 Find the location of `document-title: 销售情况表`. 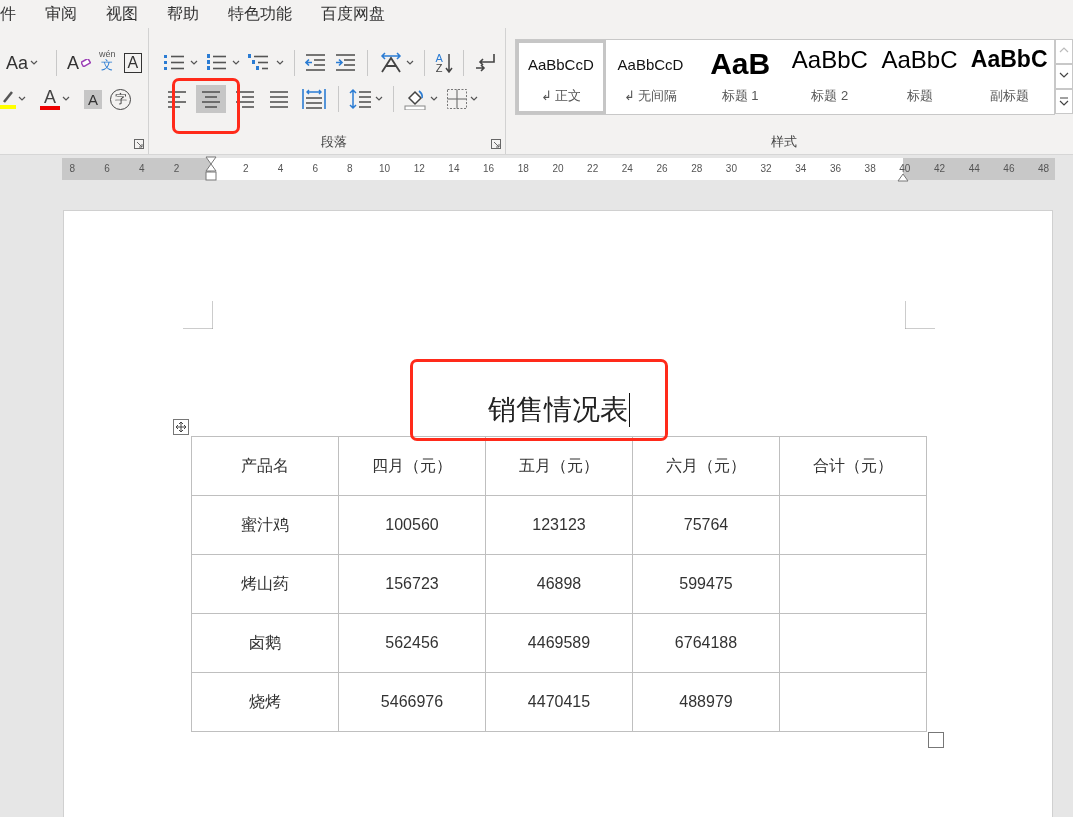

document-title: 销售情况表 is located at coordinates (557, 409).